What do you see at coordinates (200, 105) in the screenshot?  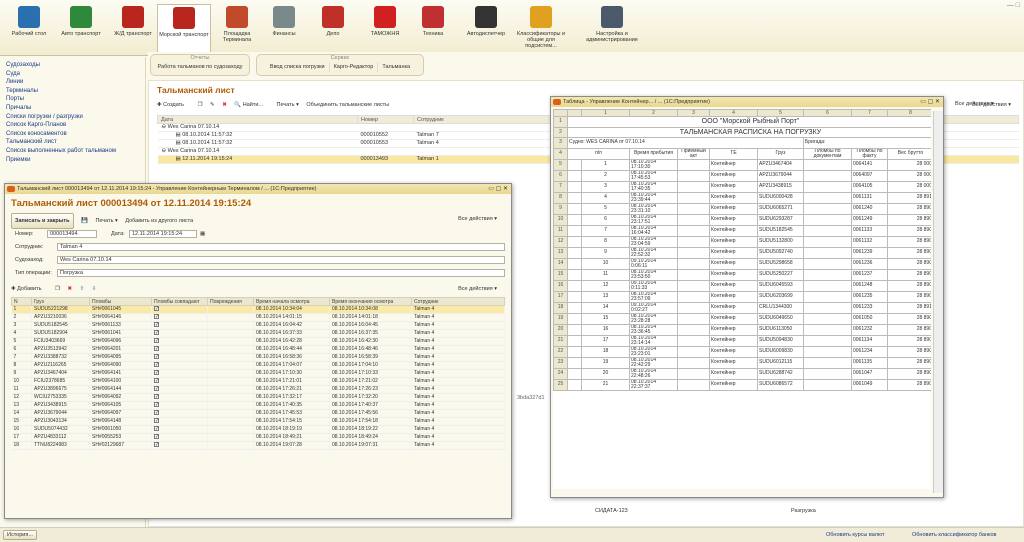 I see `copy-icon: ❐` at bounding box center [200, 105].